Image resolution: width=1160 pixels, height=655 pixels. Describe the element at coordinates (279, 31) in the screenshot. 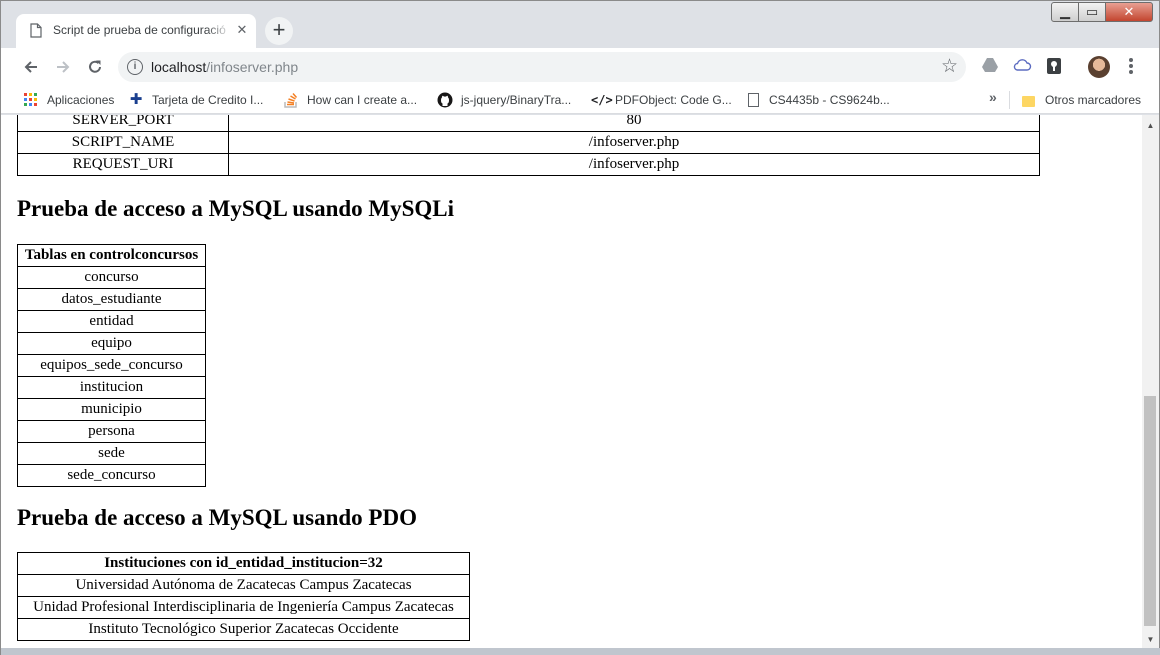

I see `new-tab-button: +` at that location.